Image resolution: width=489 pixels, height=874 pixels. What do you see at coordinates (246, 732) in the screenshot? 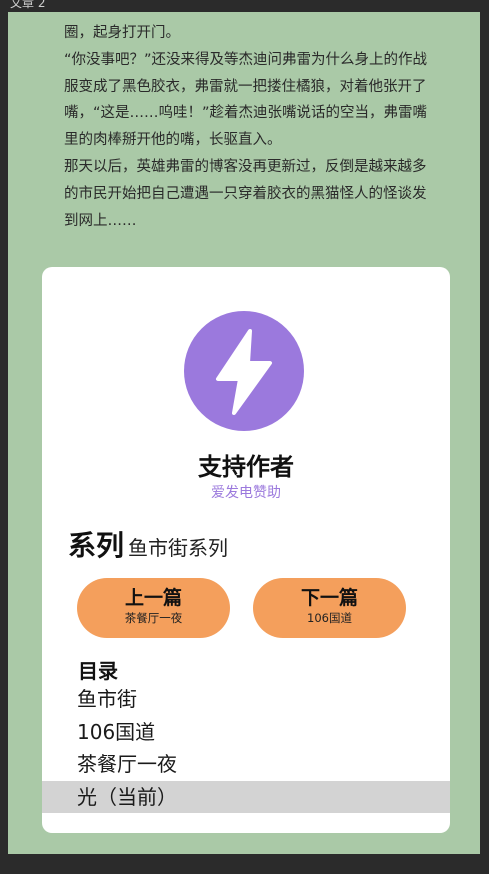
I see `toc-item-route-106: 106国道` at bounding box center [246, 732].